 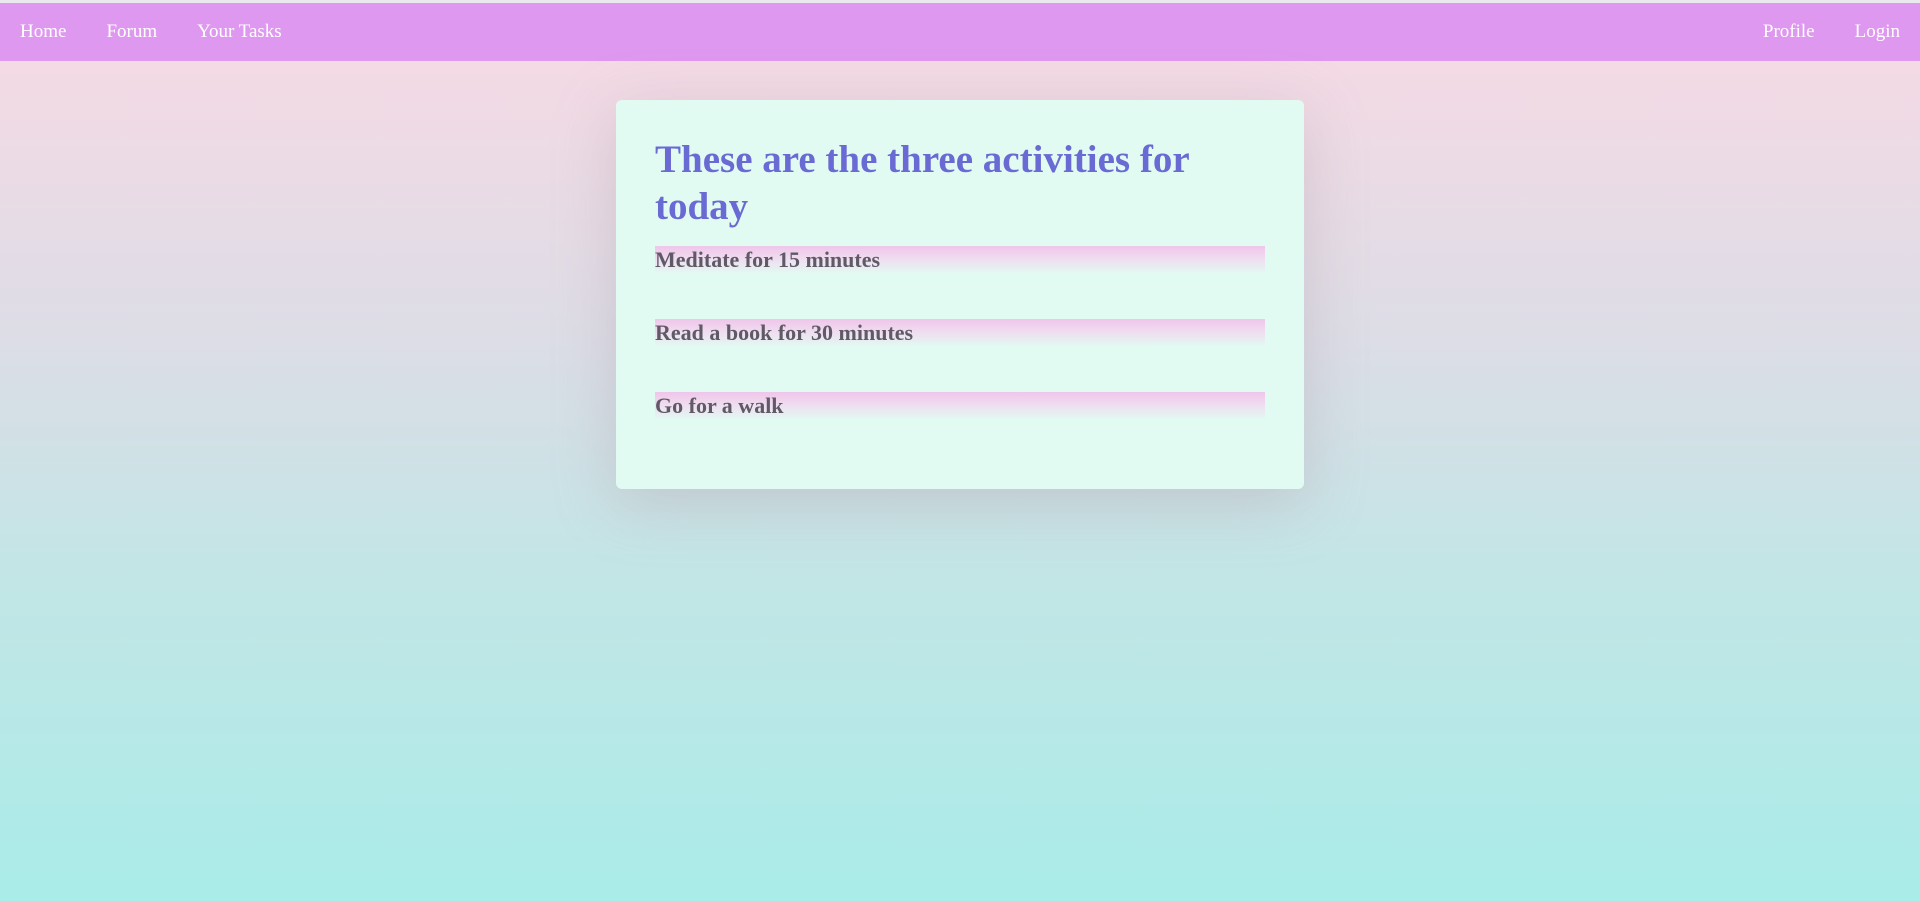 I want to click on activity-item-meditate: Meditate for 15 minutes, so click(x=960, y=260).